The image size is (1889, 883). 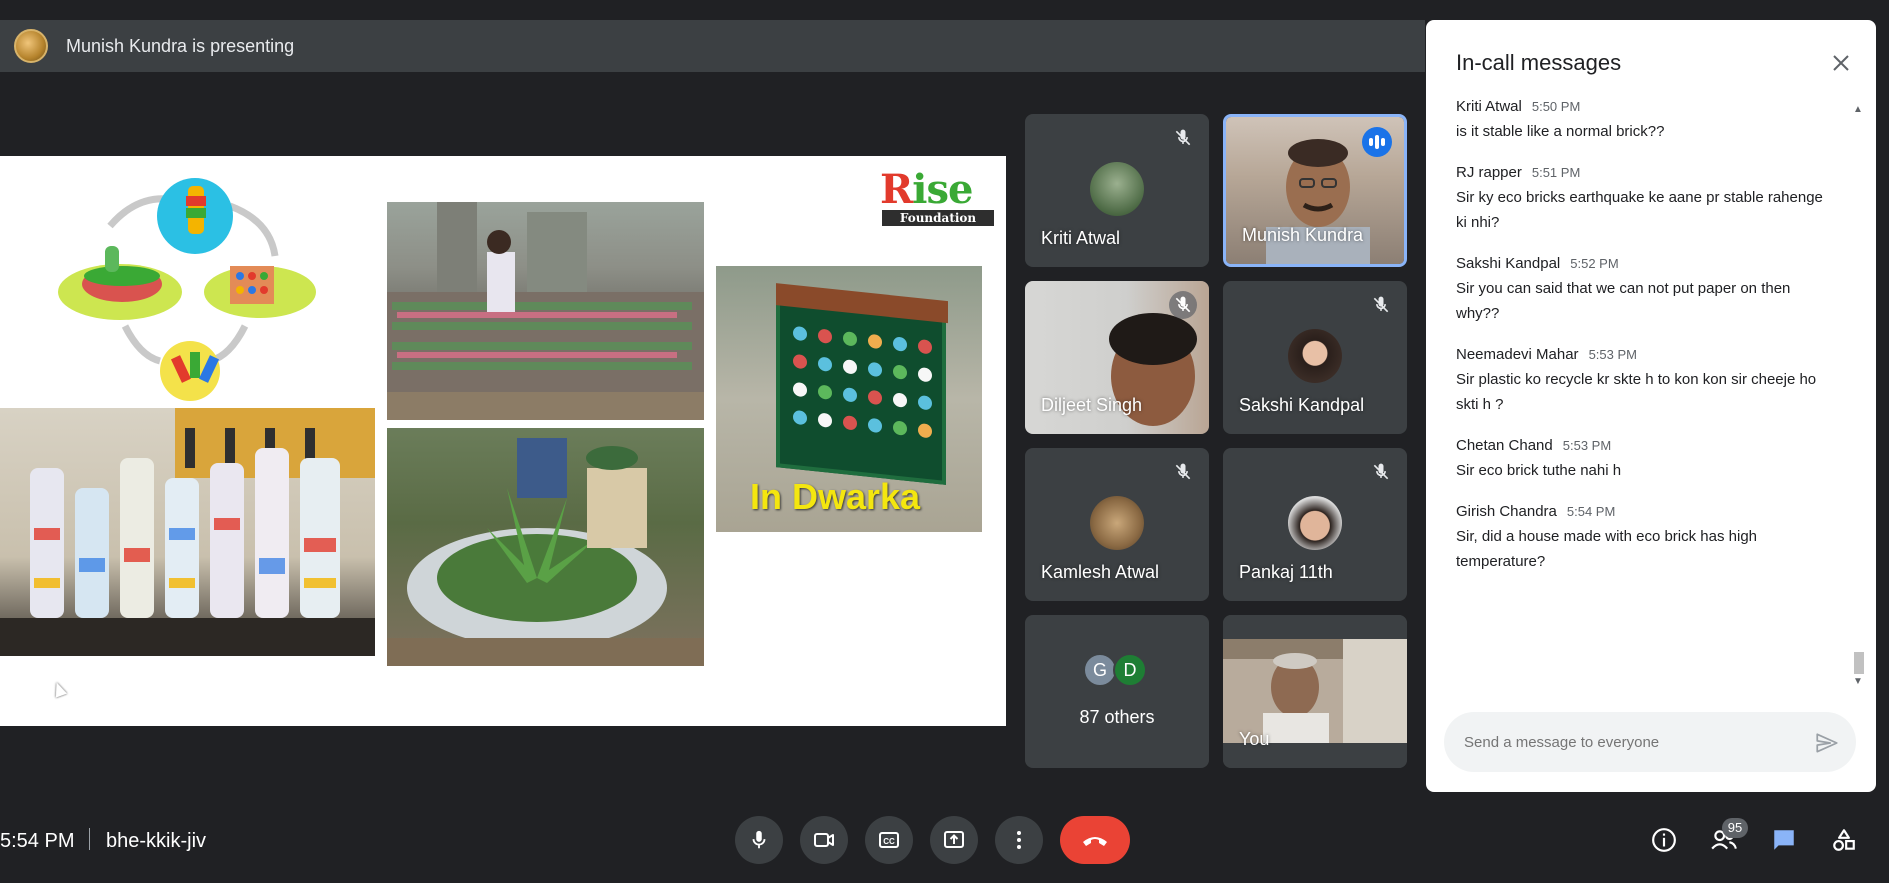 What do you see at coordinates (1092, 405) in the screenshot?
I see `participant-name: Diljeet Singh` at bounding box center [1092, 405].